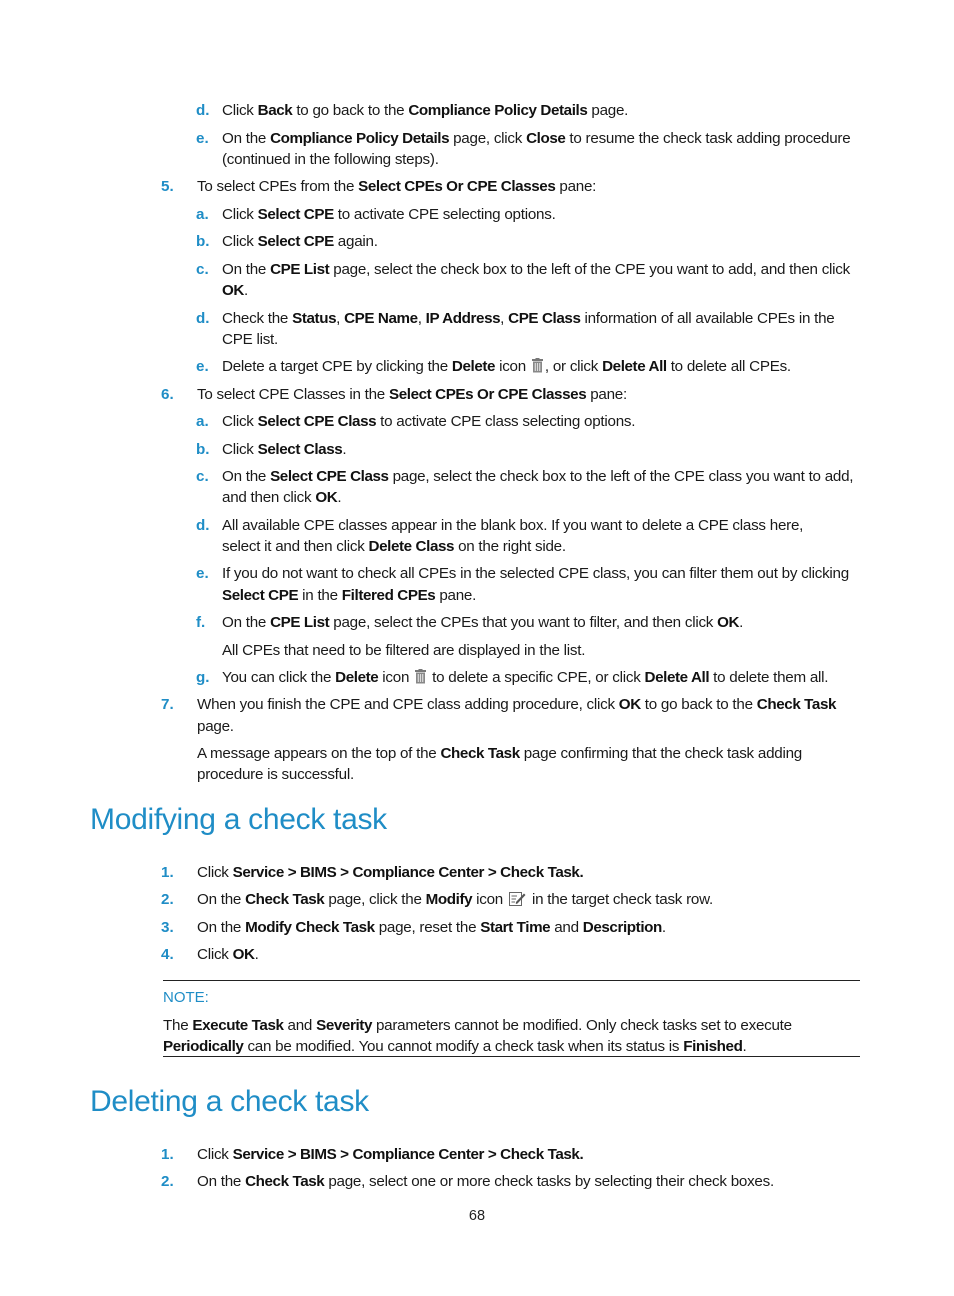 This screenshot has height=1296, width=954. Describe the element at coordinates (167, 954) in the screenshot. I see `list-marker: 4.` at that location.